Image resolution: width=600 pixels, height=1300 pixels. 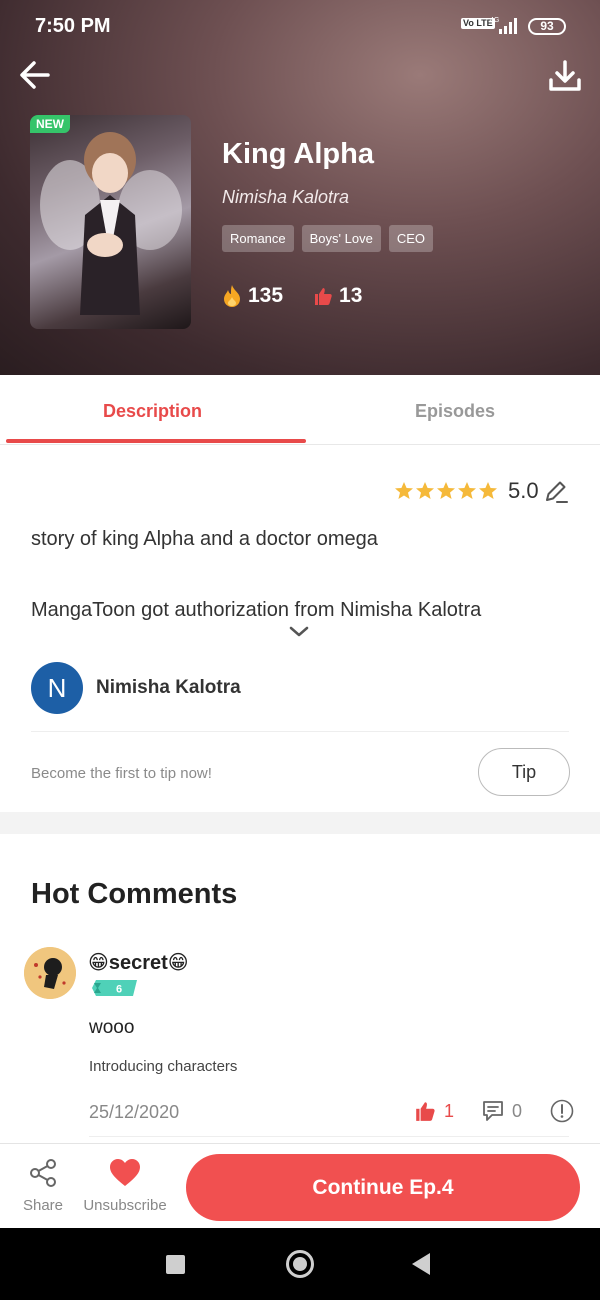 I want to click on tab-description: Description, so click(x=152, y=411).